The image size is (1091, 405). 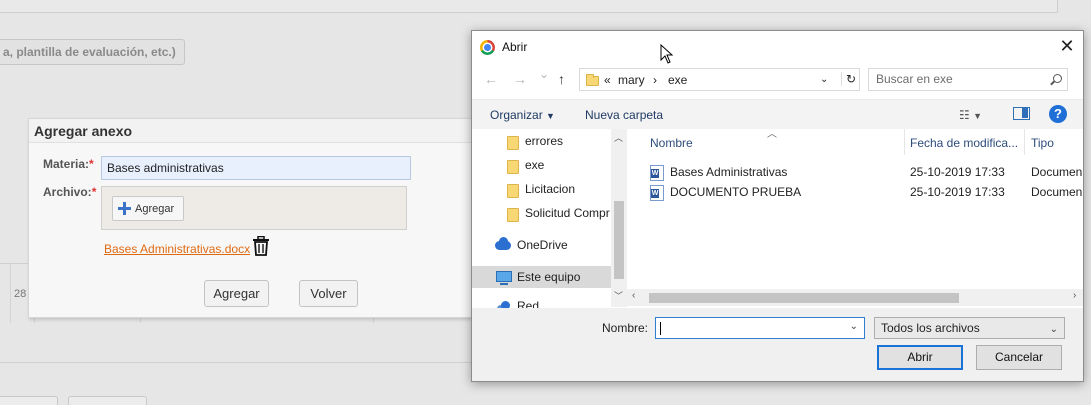 What do you see at coordinates (914, 79) in the screenshot?
I see `search-placeholder: Buscar en exe` at bounding box center [914, 79].